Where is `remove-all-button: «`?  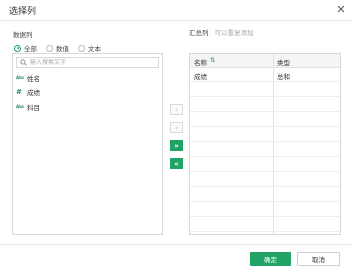 remove-all-button: « is located at coordinates (176, 163).